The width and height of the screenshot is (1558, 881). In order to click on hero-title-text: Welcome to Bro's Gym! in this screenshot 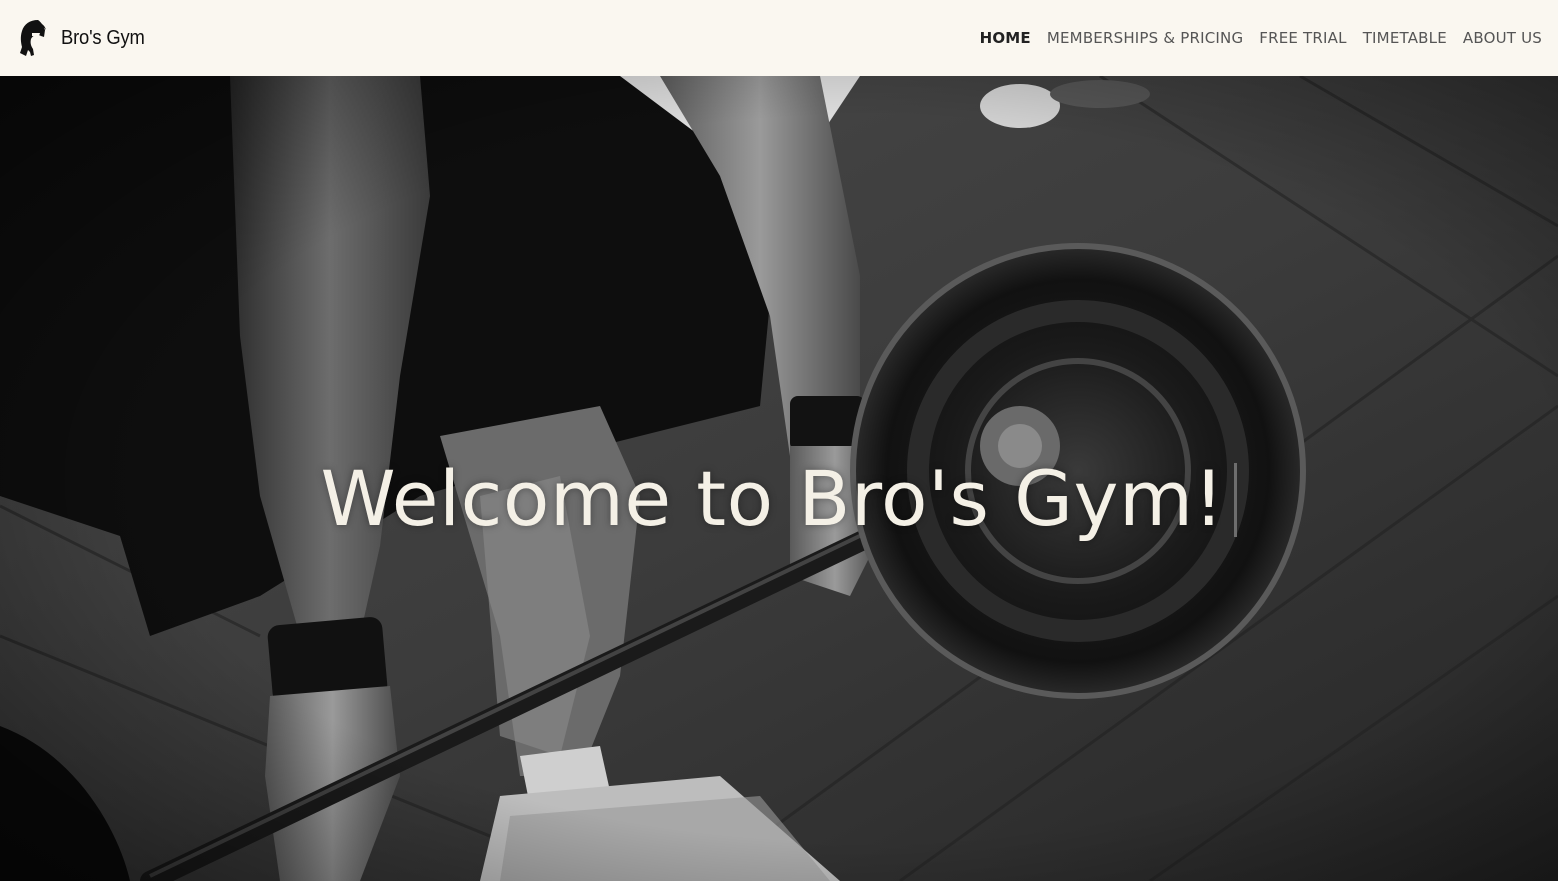, I will do `click(772, 498)`.